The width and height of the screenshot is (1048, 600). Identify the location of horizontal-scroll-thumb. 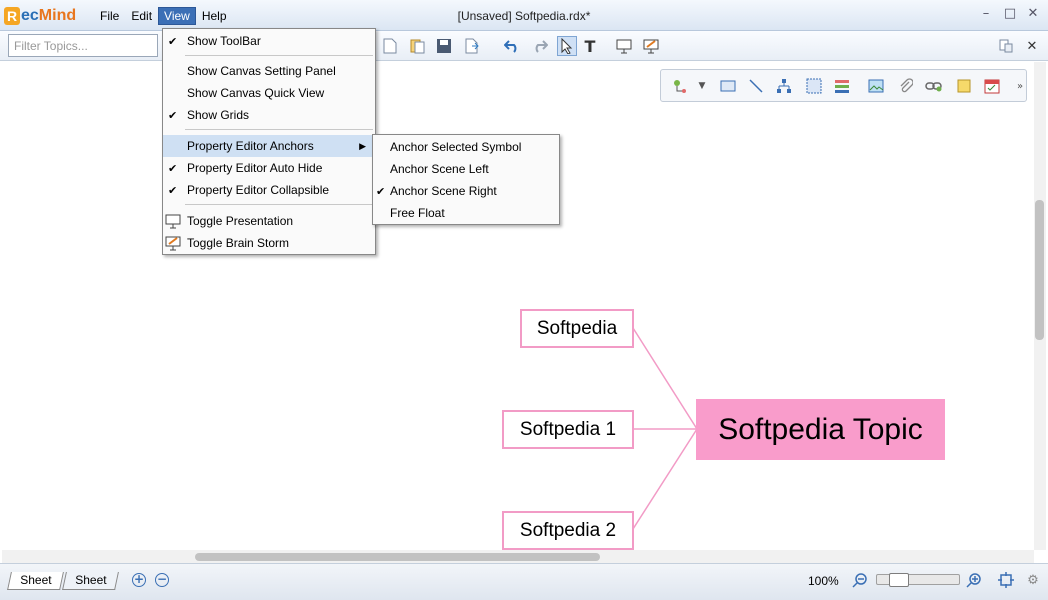
(397, 557).